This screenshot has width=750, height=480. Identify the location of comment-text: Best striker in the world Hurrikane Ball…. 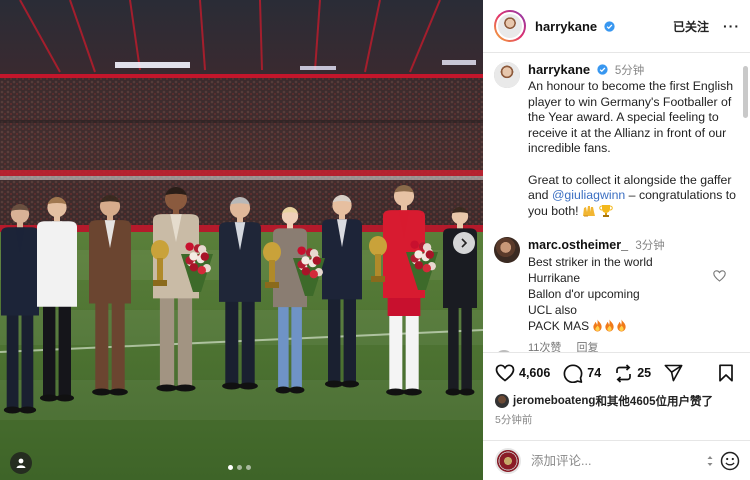
(590, 294).